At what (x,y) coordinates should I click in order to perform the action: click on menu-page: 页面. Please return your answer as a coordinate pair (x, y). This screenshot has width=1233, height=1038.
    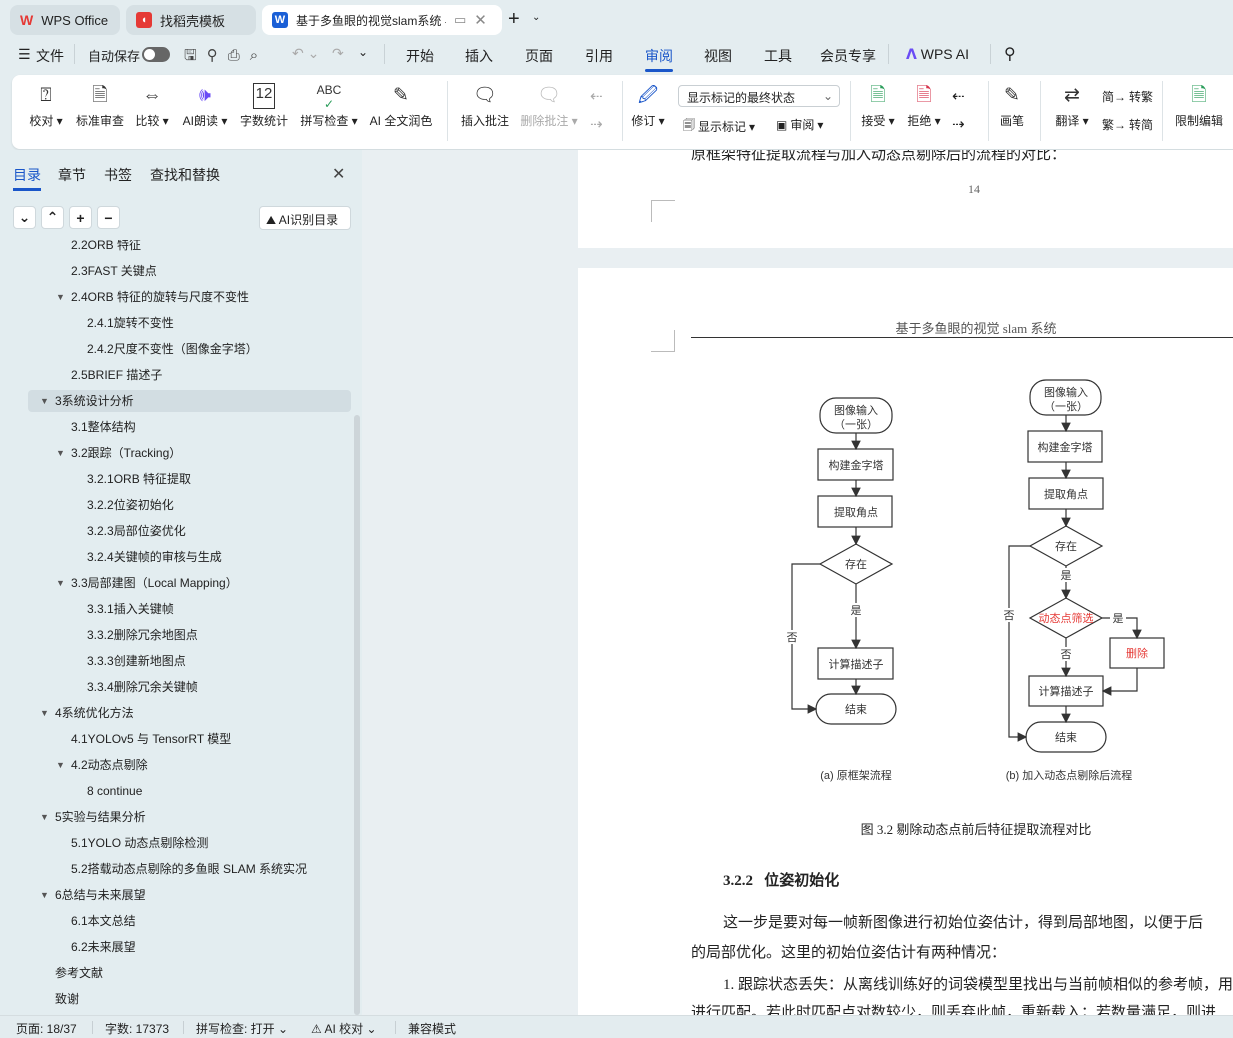
    Looking at the image, I should click on (539, 56).